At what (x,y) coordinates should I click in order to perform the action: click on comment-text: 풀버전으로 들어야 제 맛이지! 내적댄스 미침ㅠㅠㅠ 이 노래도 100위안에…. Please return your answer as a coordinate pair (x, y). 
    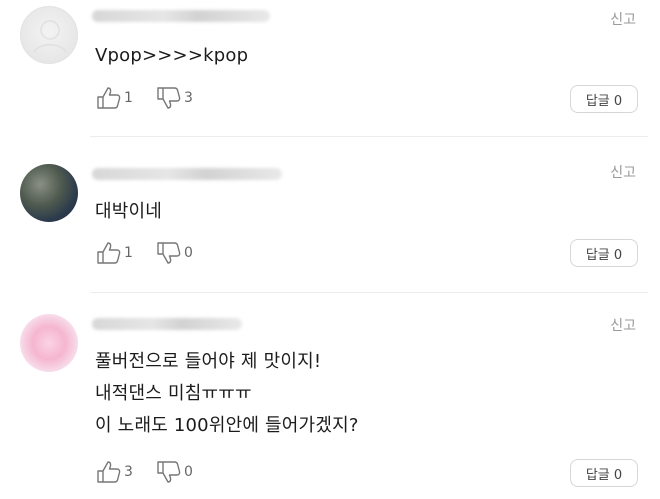
    Looking at the image, I should click on (227, 394).